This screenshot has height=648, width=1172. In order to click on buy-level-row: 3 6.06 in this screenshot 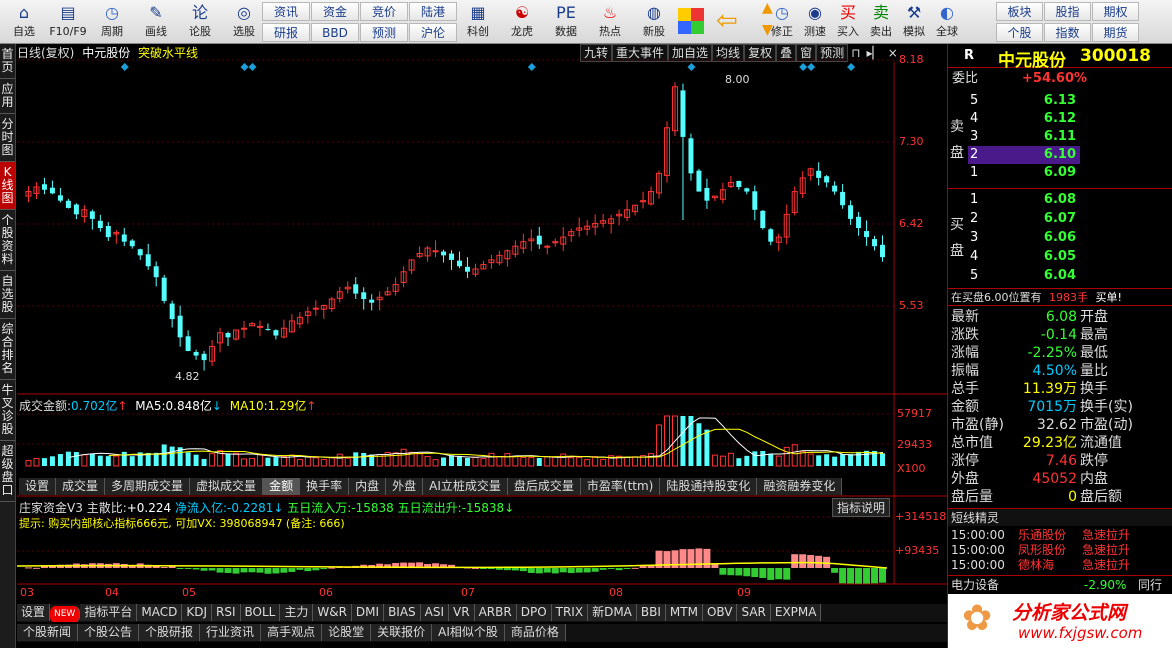, I will do `click(1024, 238)`.